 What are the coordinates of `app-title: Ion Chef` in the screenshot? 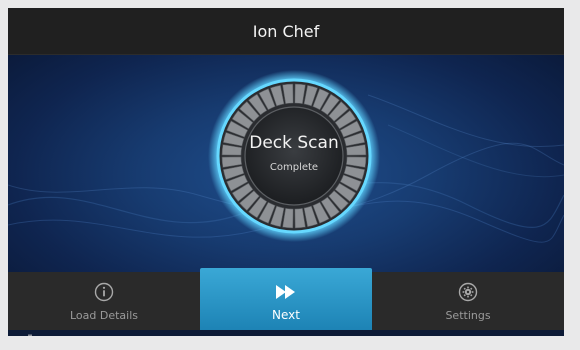 It's located at (286, 31).